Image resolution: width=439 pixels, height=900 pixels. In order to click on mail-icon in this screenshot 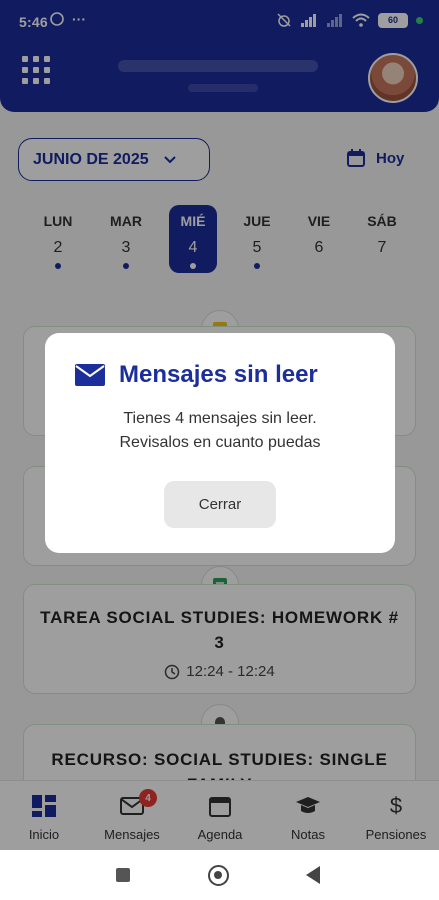, I will do `click(90, 375)`.